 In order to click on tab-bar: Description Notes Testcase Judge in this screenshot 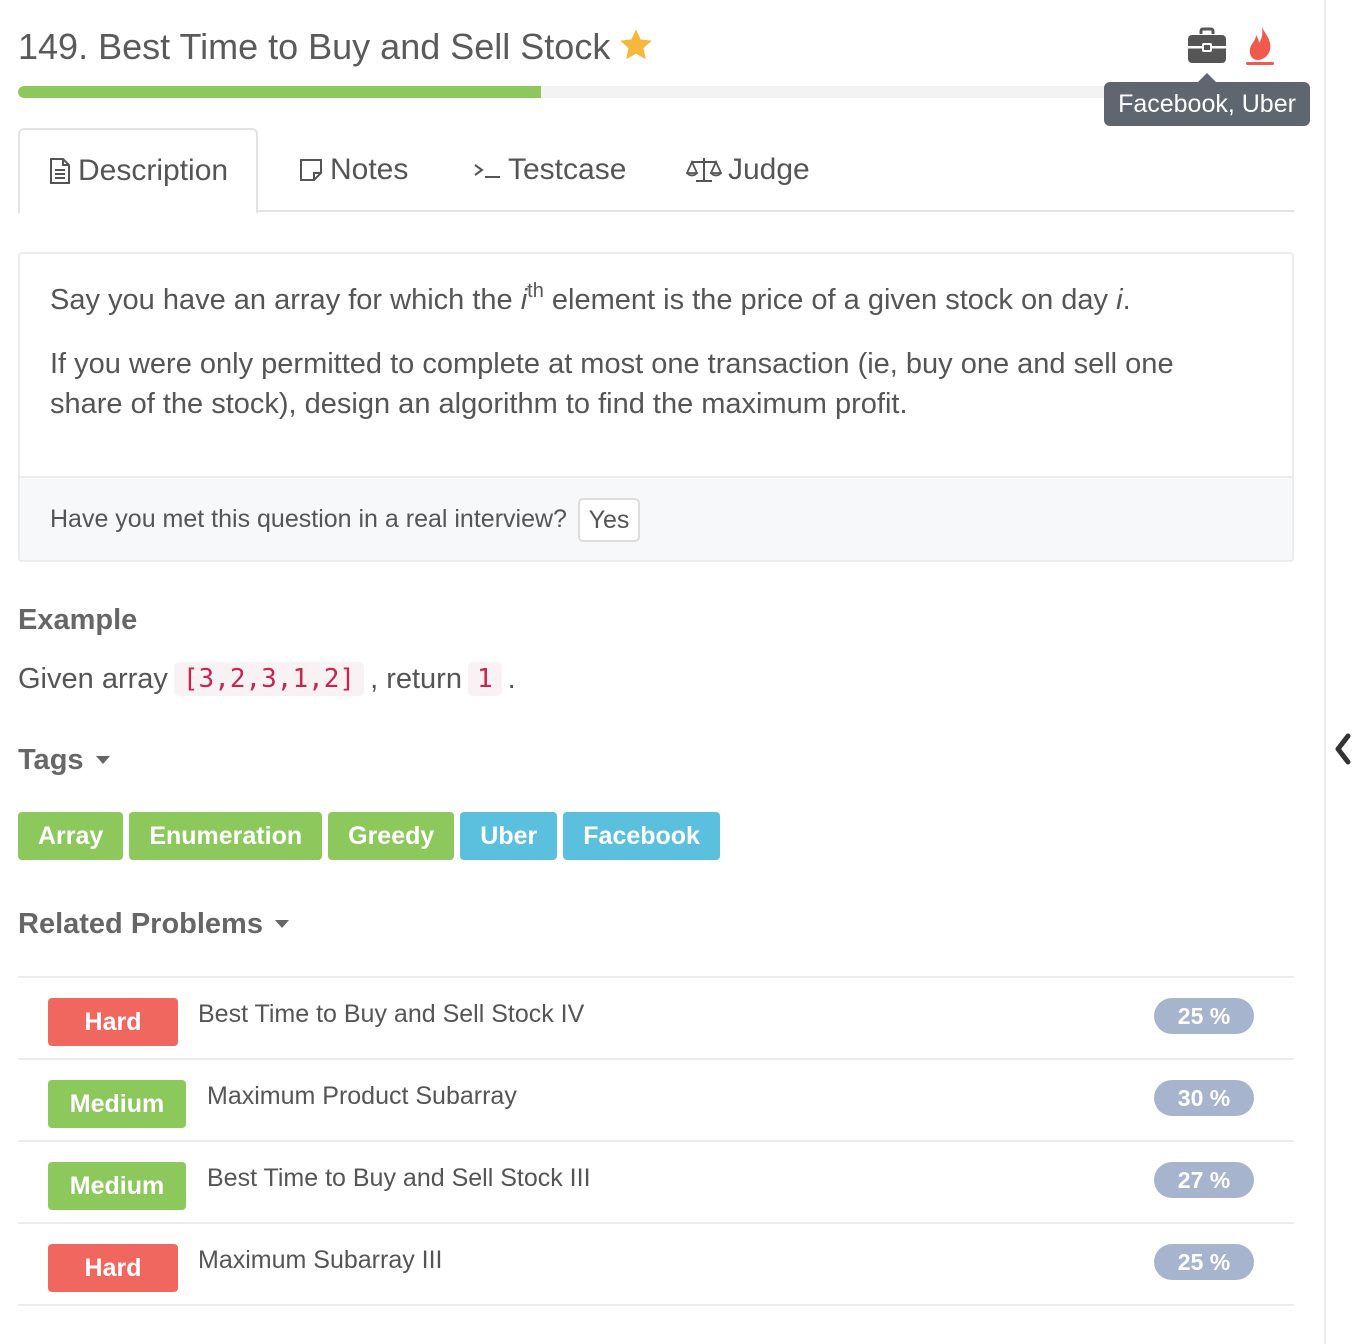, I will do `click(656, 171)`.